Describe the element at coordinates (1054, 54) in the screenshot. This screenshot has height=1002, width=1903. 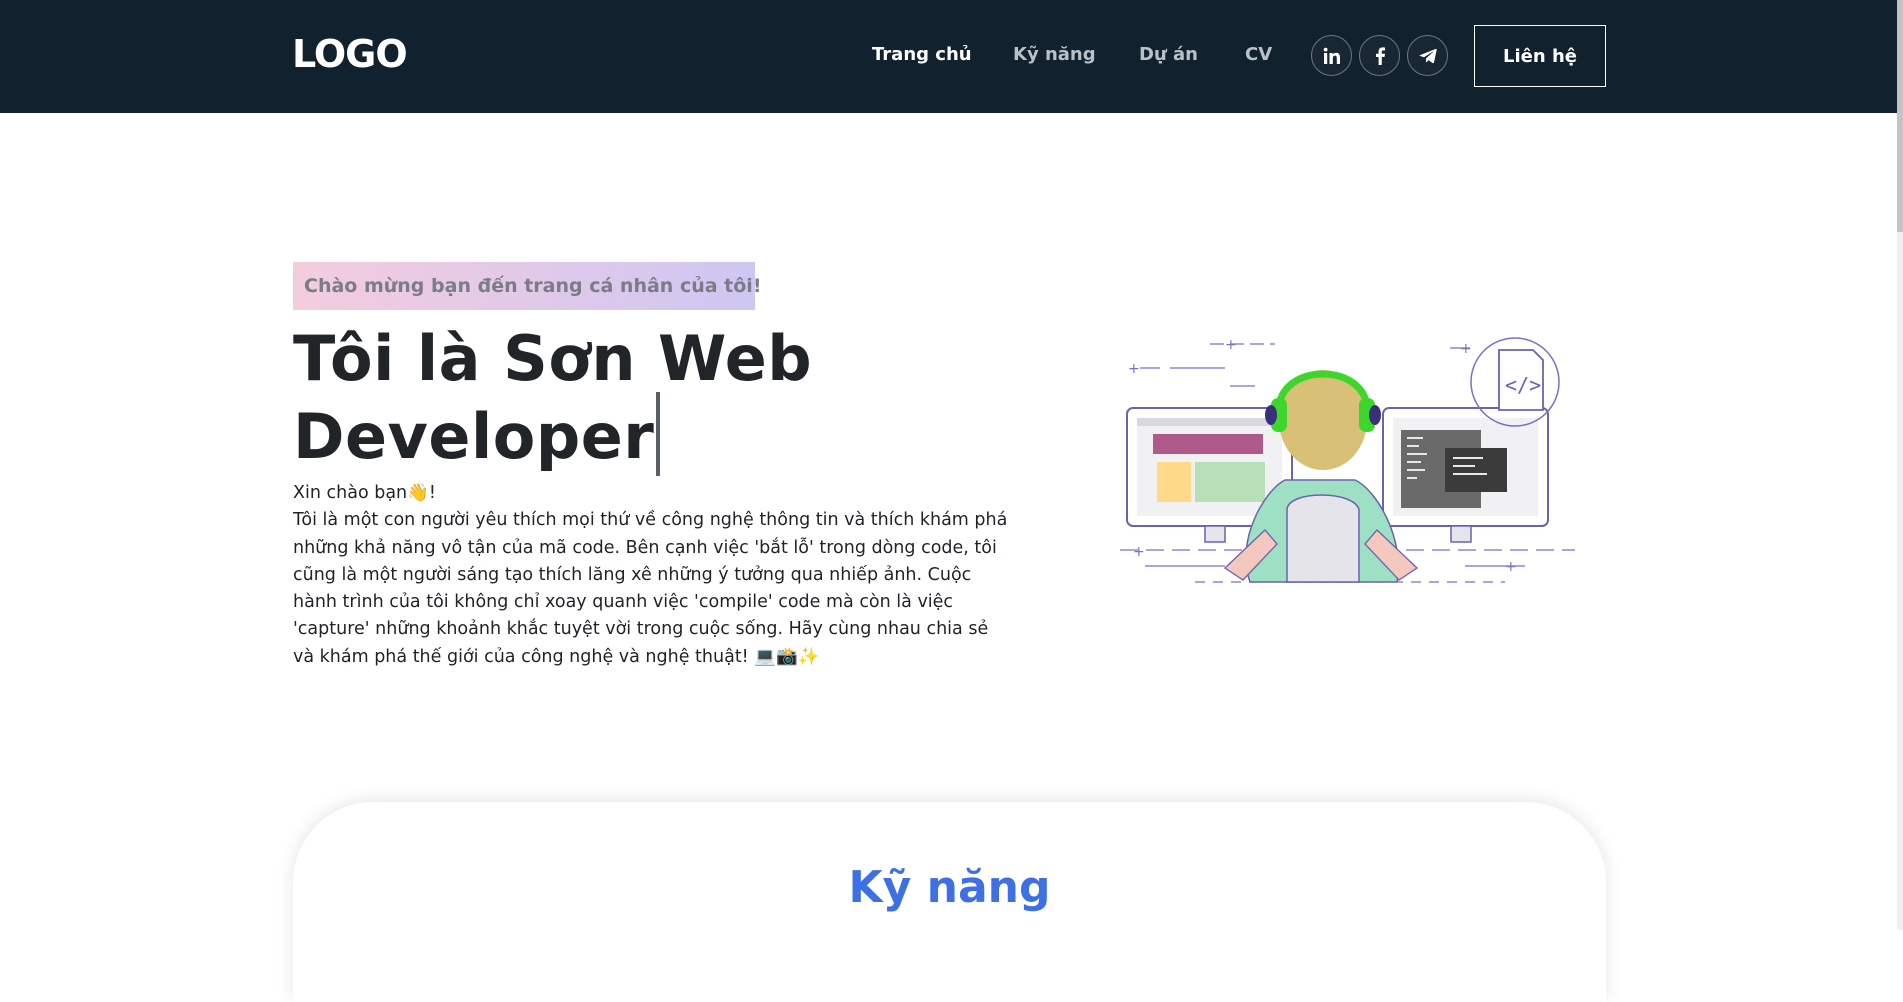
I see `nav-link-skills: Kỹ năng` at that location.